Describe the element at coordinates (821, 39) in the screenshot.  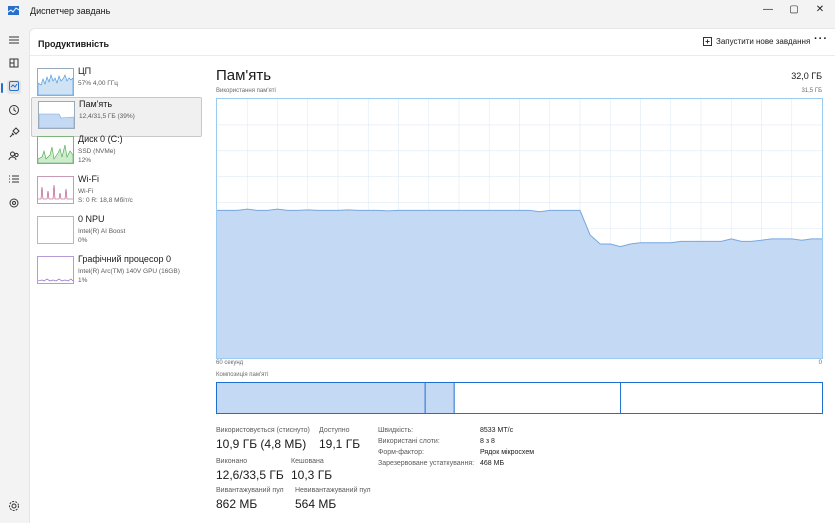
I see `more-options-button: ···` at that location.